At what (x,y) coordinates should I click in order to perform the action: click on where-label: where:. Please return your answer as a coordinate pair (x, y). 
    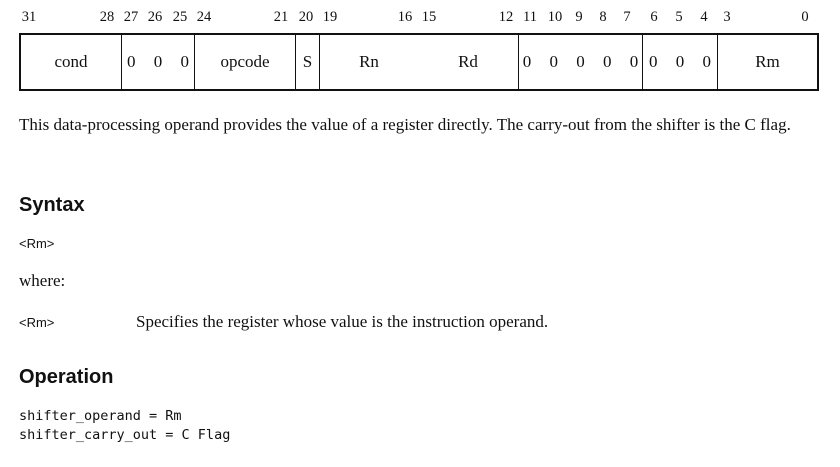
    Looking at the image, I should click on (42, 280).